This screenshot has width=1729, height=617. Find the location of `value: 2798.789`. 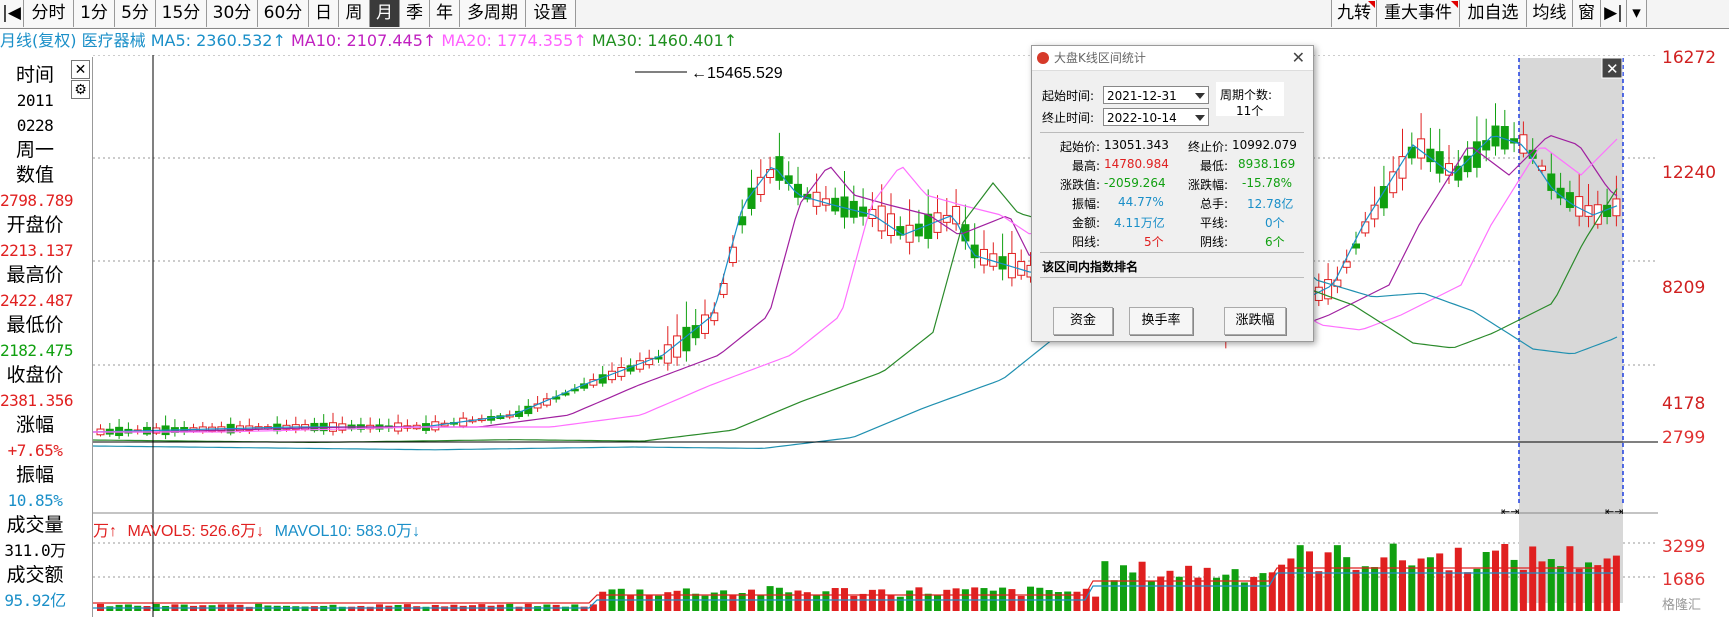

value: 2798.789 is located at coordinates (37, 200).